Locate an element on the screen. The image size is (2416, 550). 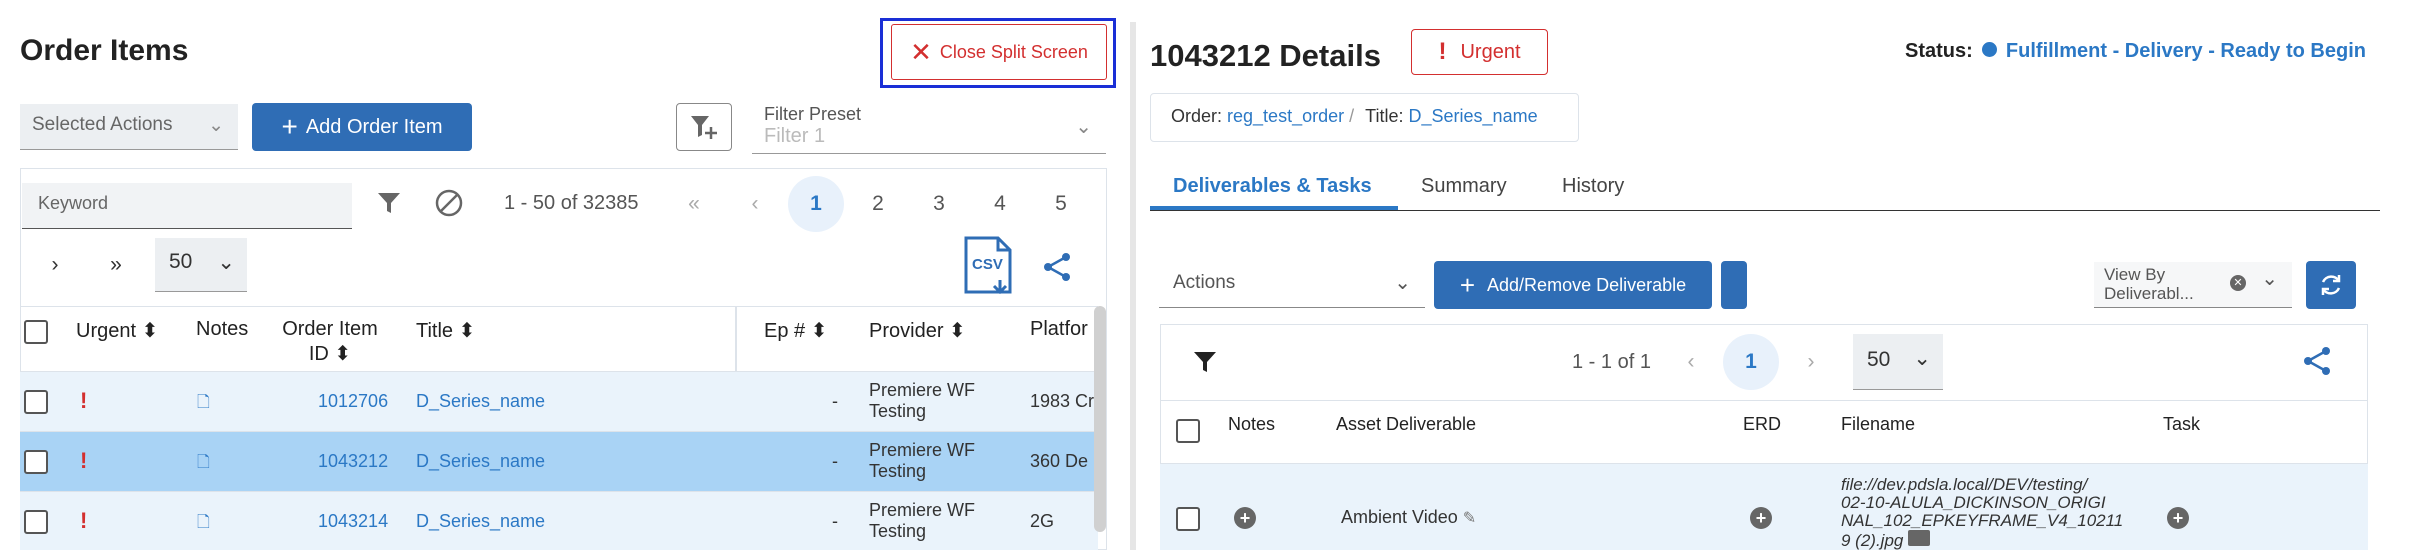
tab-history: History is located at coordinates (1593, 186).